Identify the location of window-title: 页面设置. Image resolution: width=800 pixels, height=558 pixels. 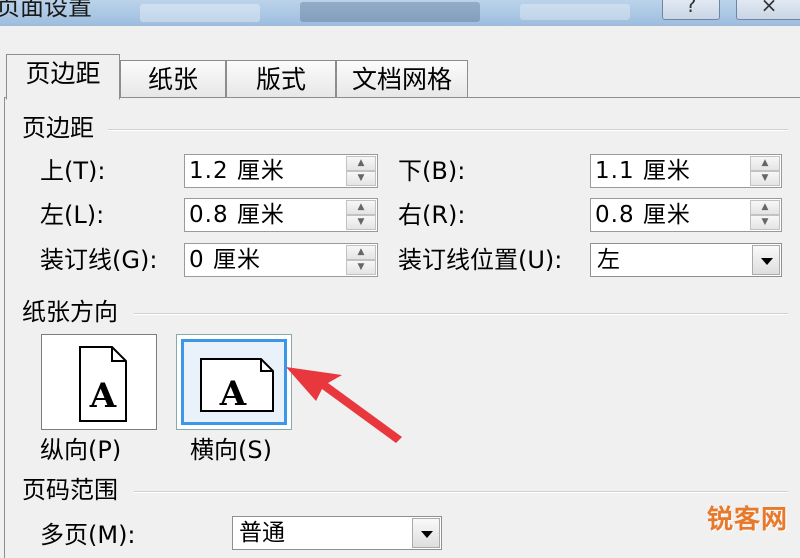
(46, 10).